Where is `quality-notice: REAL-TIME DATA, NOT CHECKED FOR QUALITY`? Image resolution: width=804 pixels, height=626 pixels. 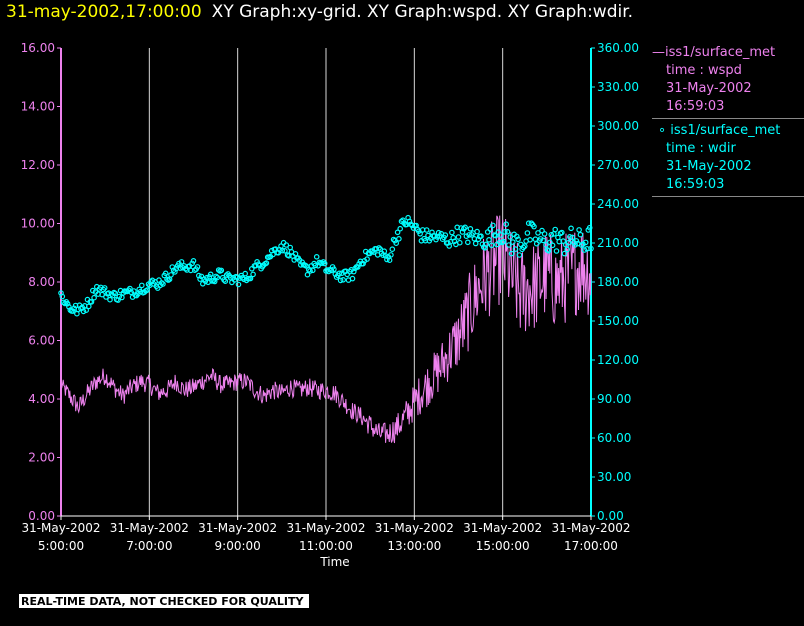 quality-notice: REAL-TIME DATA, NOT CHECKED FOR QUALITY is located at coordinates (164, 601).